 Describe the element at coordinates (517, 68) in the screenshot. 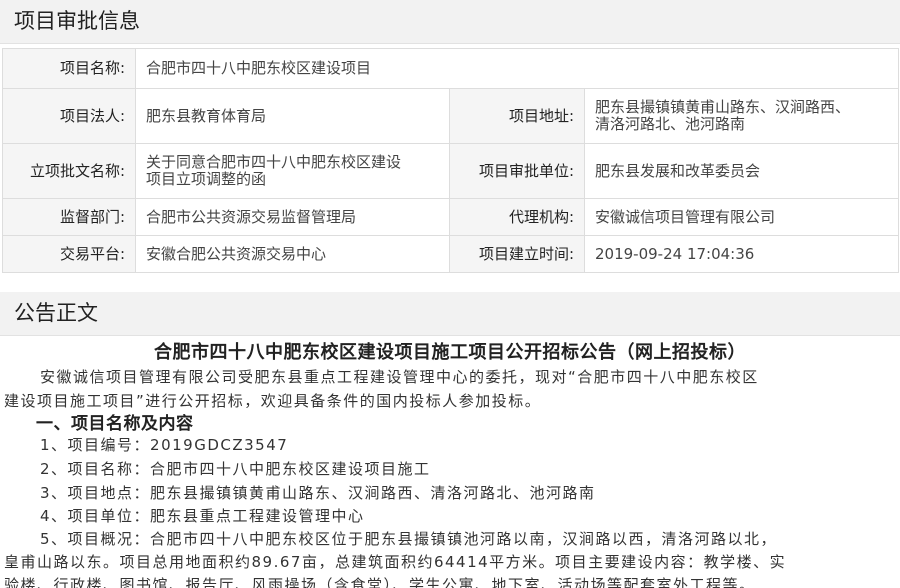

I see `project-name-value: 合肥市四十八中肥东校区建设项目` at that location.